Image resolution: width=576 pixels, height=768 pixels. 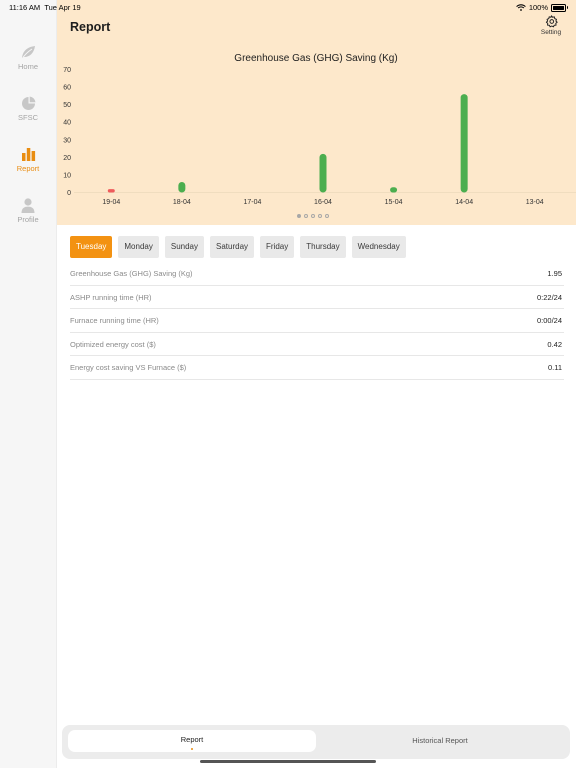 What do you see at coordinates (521, 7) in the screenshot?
I see `wifi-icon` at bounding box center [521, 7].